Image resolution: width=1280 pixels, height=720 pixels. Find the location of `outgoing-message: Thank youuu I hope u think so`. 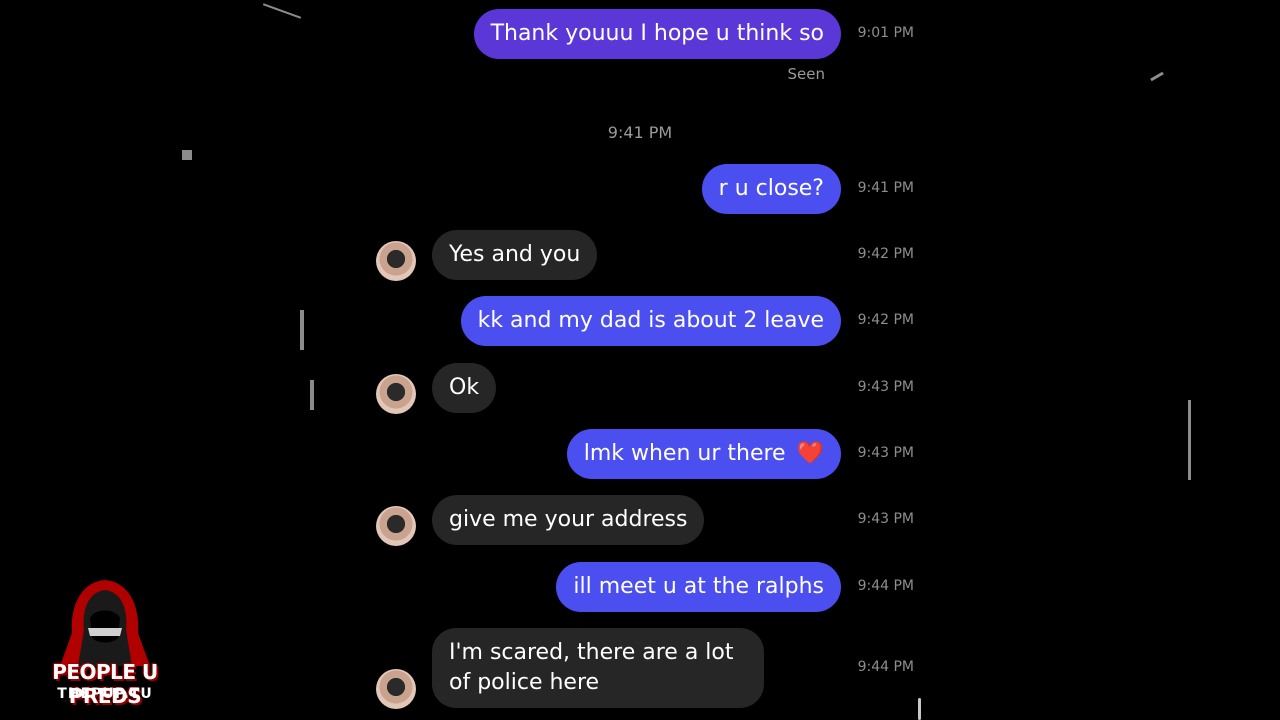

outgoing-message: Thank youuu I hope u think so is located at coordinates (657, 34).